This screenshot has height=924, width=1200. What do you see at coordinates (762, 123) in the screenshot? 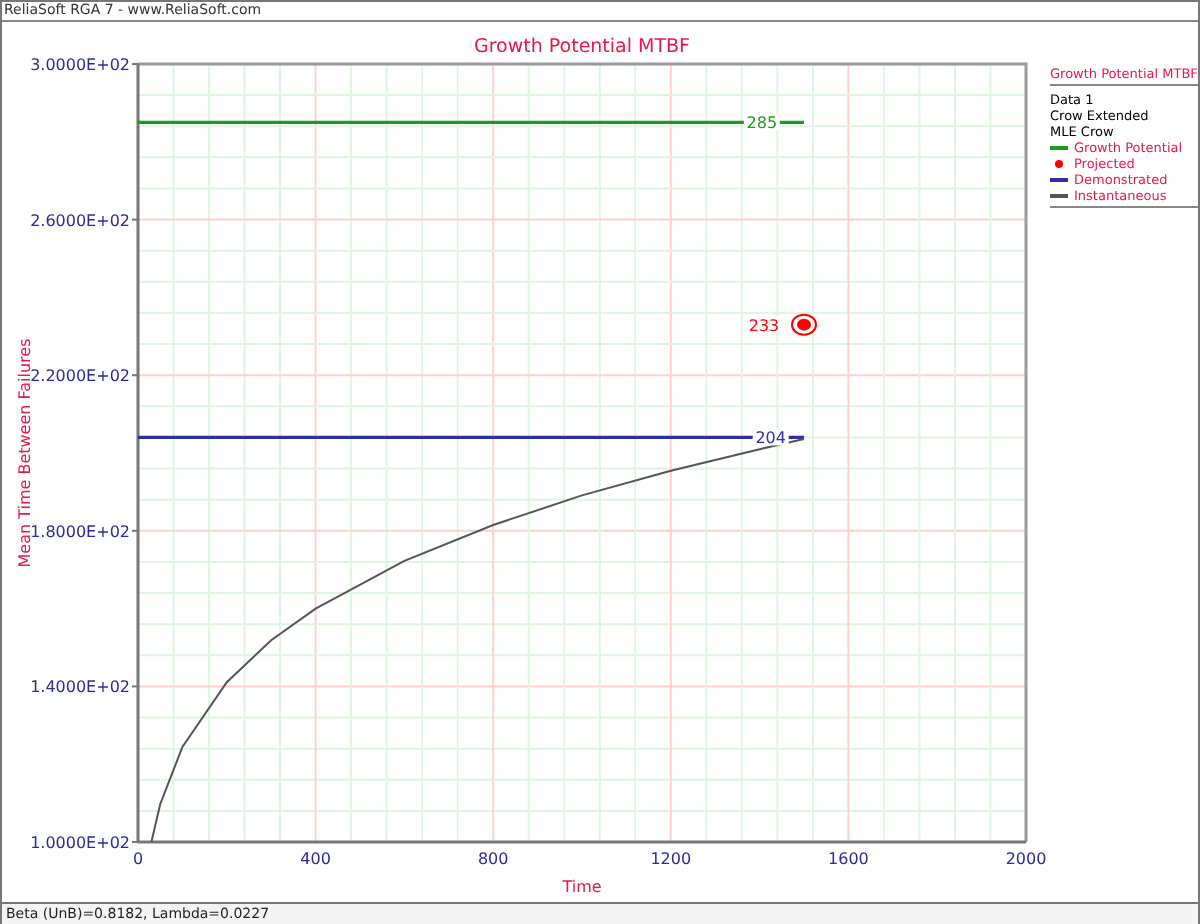
I see `data-label: 285` at bounding box center [762, 123].